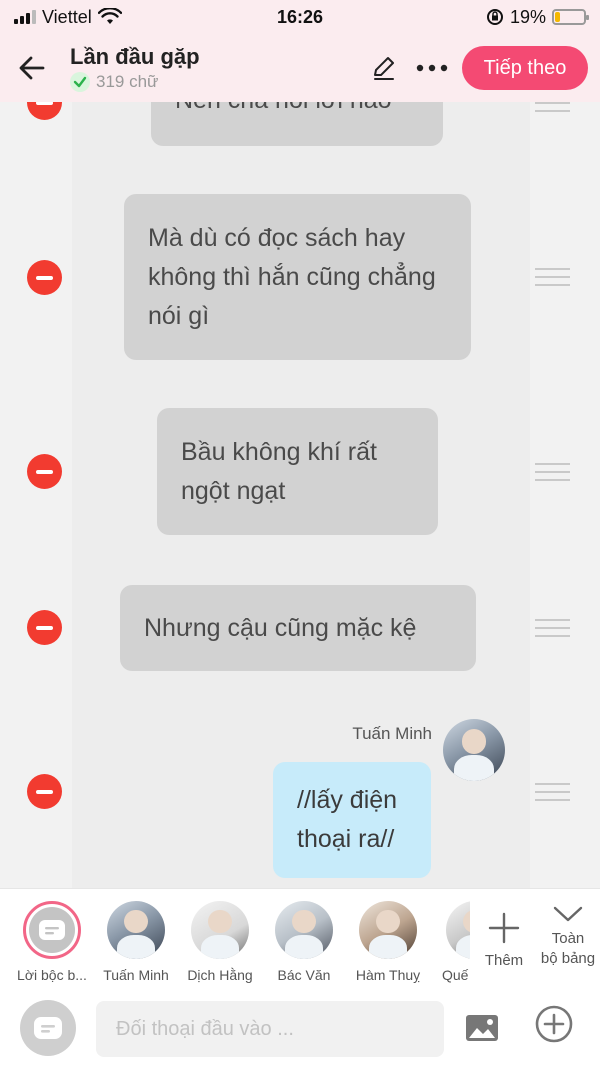 The image size is (600, 1067). I want to click on add-character-button: Thêm, so click(504, 940).